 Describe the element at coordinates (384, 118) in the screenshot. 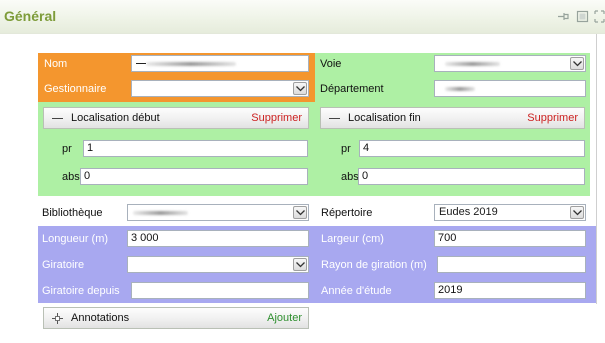

I see `localisation-fin-title: Localisation fin` at that location.